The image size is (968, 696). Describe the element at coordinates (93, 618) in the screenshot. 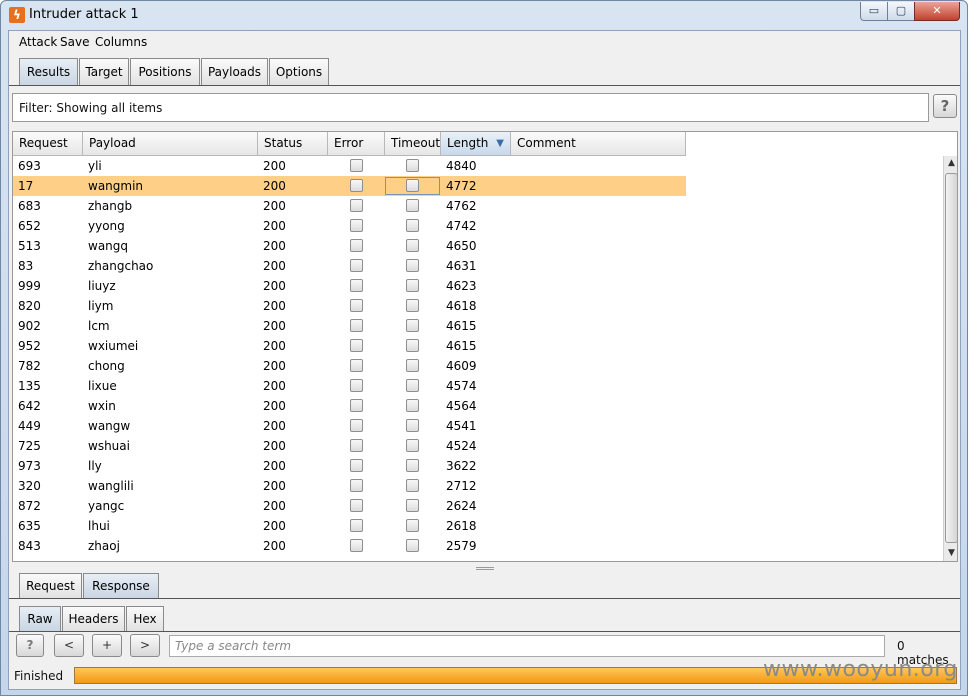

I see `tab-headers: Headers` at that location.